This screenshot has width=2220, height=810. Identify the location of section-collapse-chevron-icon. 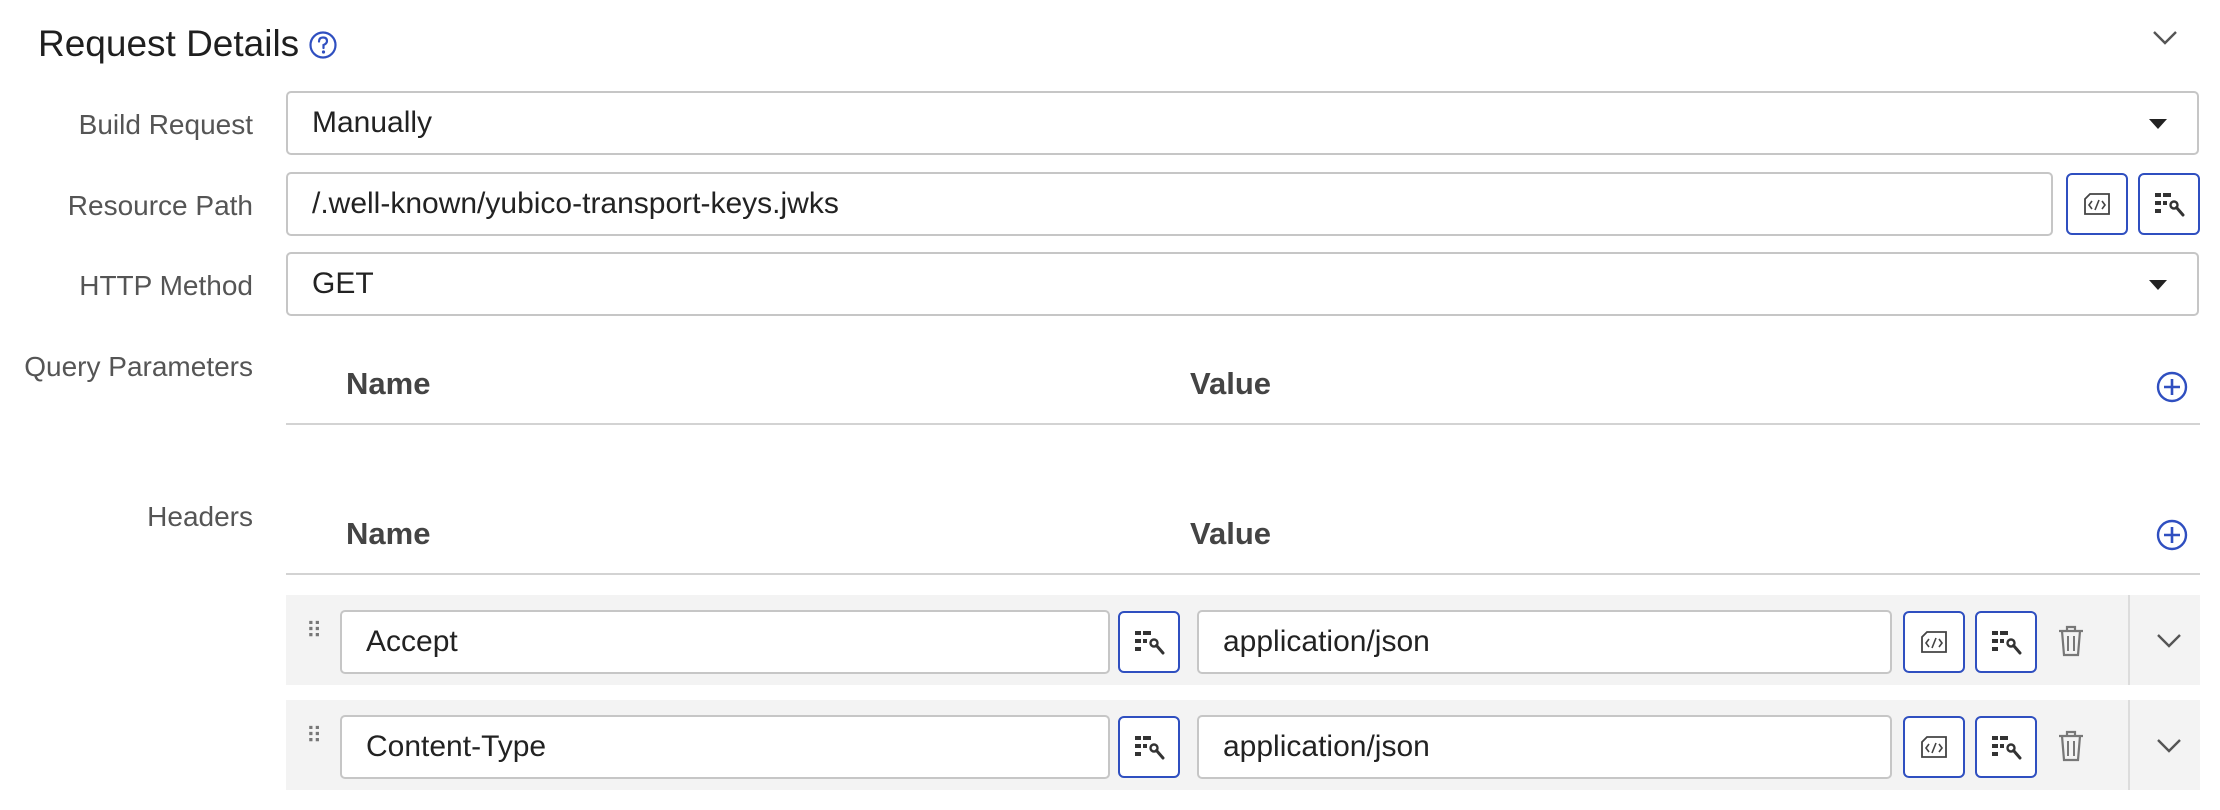
(2165, 37).